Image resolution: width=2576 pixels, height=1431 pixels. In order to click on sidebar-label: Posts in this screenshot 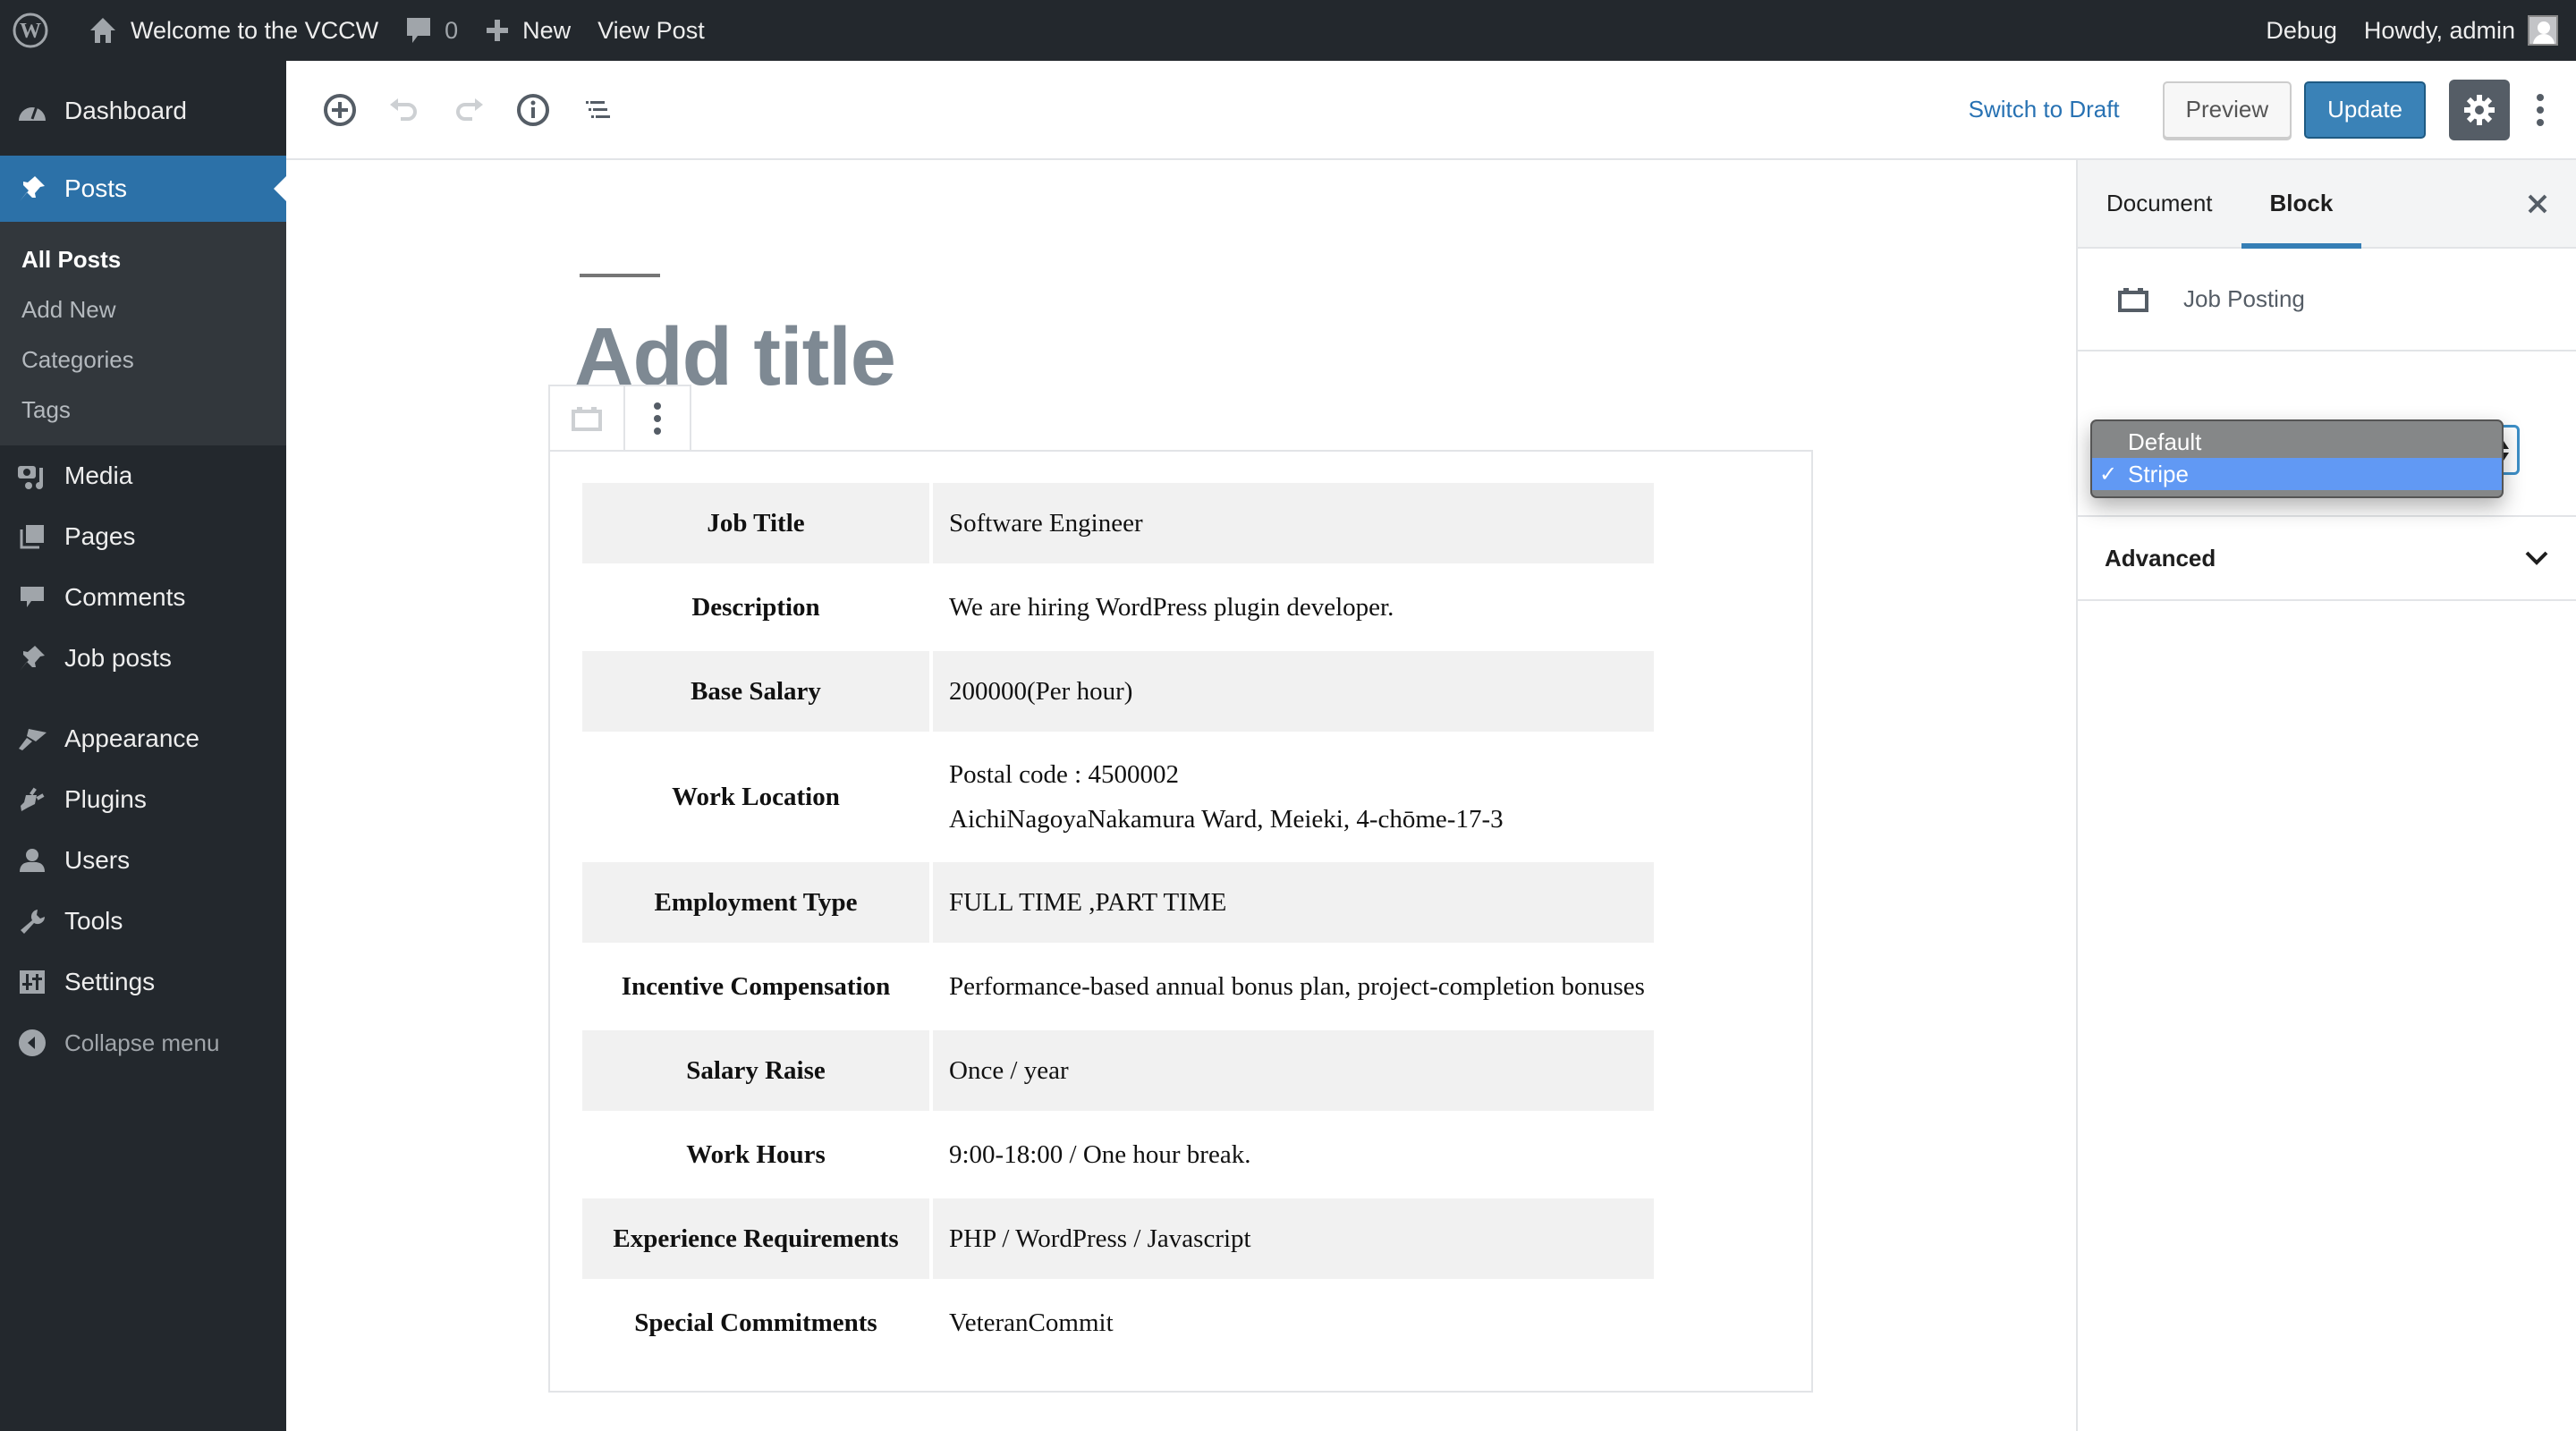, I will do `click(96, 188)`.